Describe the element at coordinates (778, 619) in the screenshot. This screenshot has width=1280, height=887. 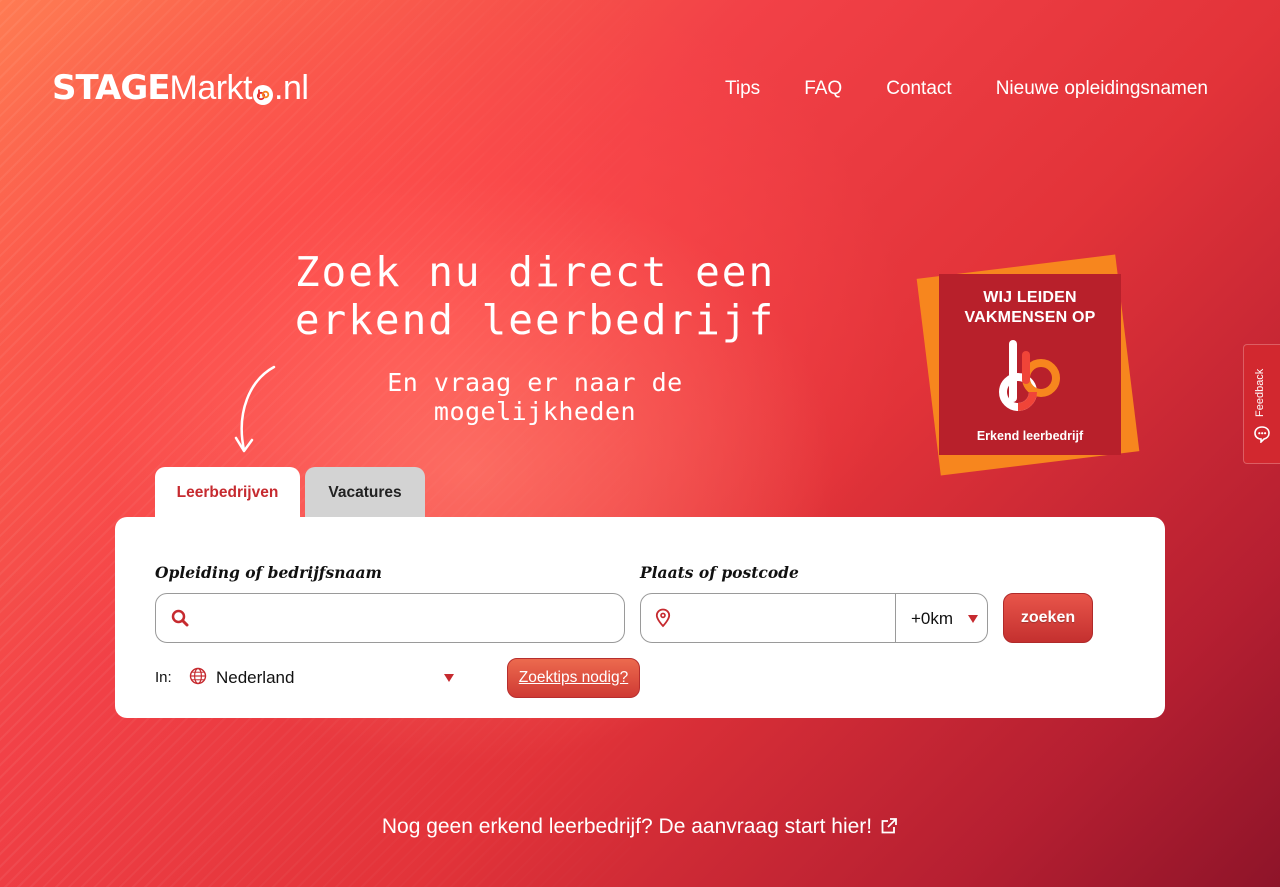
I see `place-input` at that location.